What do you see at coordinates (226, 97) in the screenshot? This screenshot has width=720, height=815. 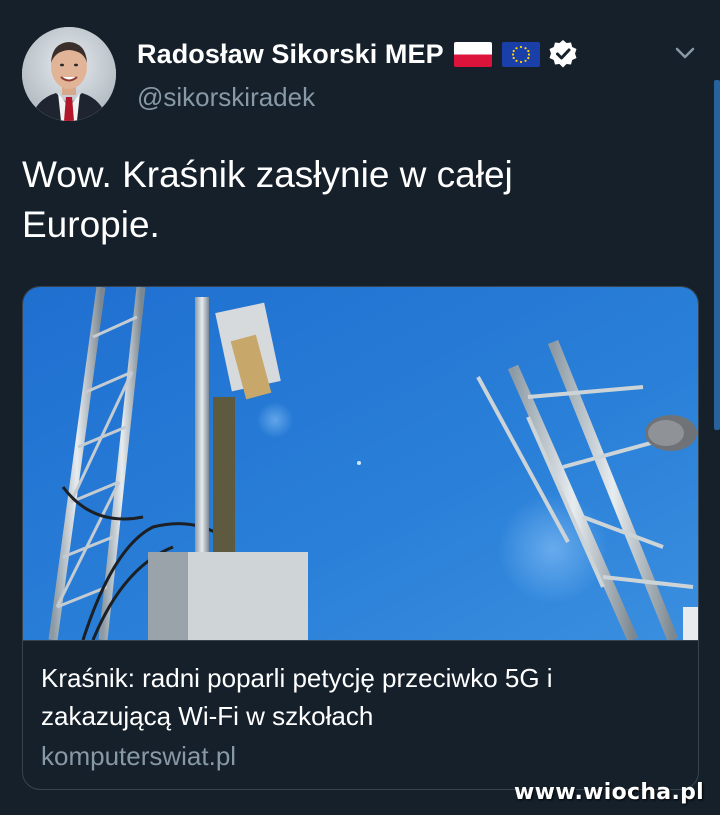 I see `author-handle: @sikorskiradek` at bounding box center [226, 97].